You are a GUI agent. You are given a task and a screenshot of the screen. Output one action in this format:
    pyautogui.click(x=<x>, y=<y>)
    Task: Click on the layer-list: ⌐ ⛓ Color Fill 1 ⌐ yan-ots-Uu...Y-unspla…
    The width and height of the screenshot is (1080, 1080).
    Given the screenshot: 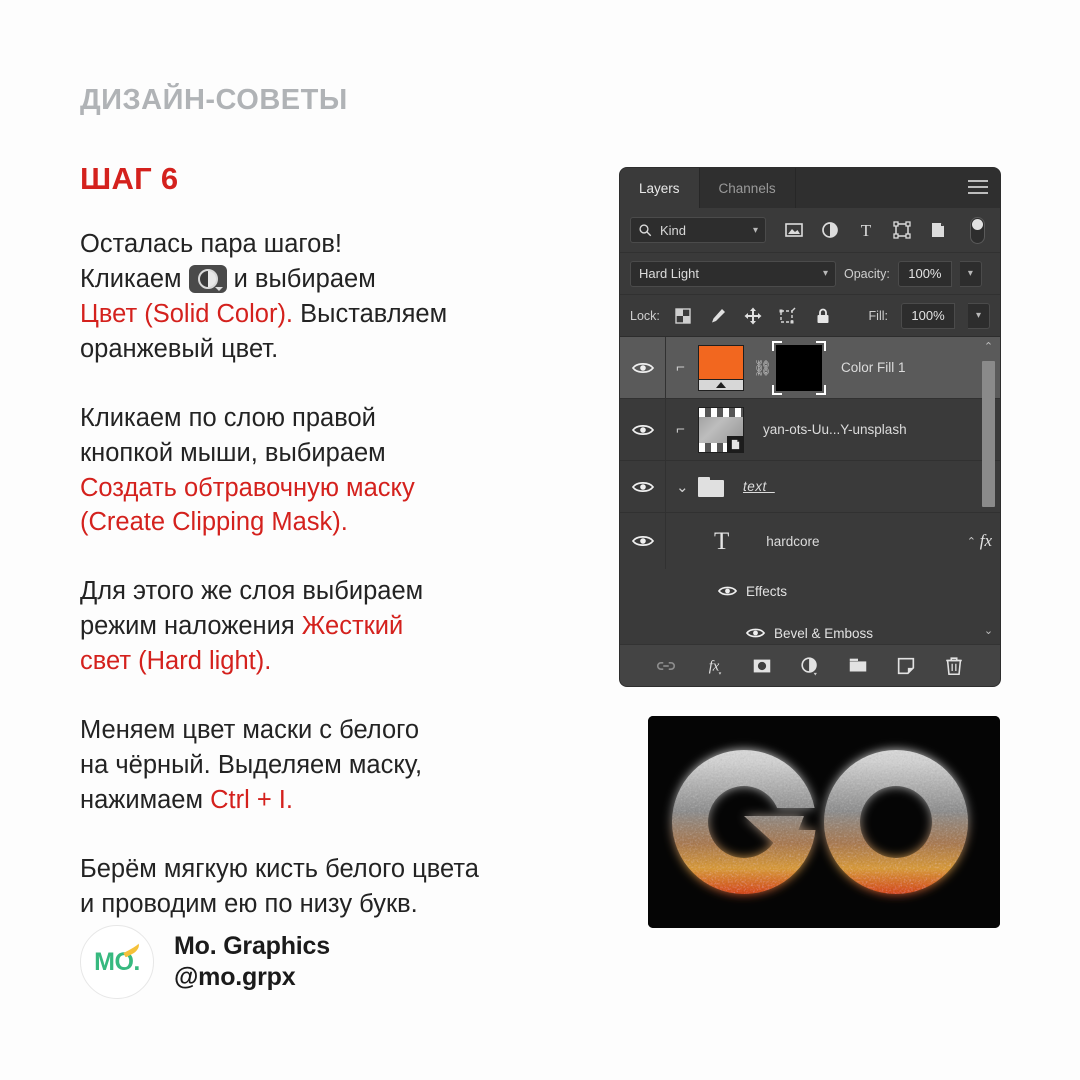 What is the action you would take?
    pyautogui.click(x=810, y=489)
    